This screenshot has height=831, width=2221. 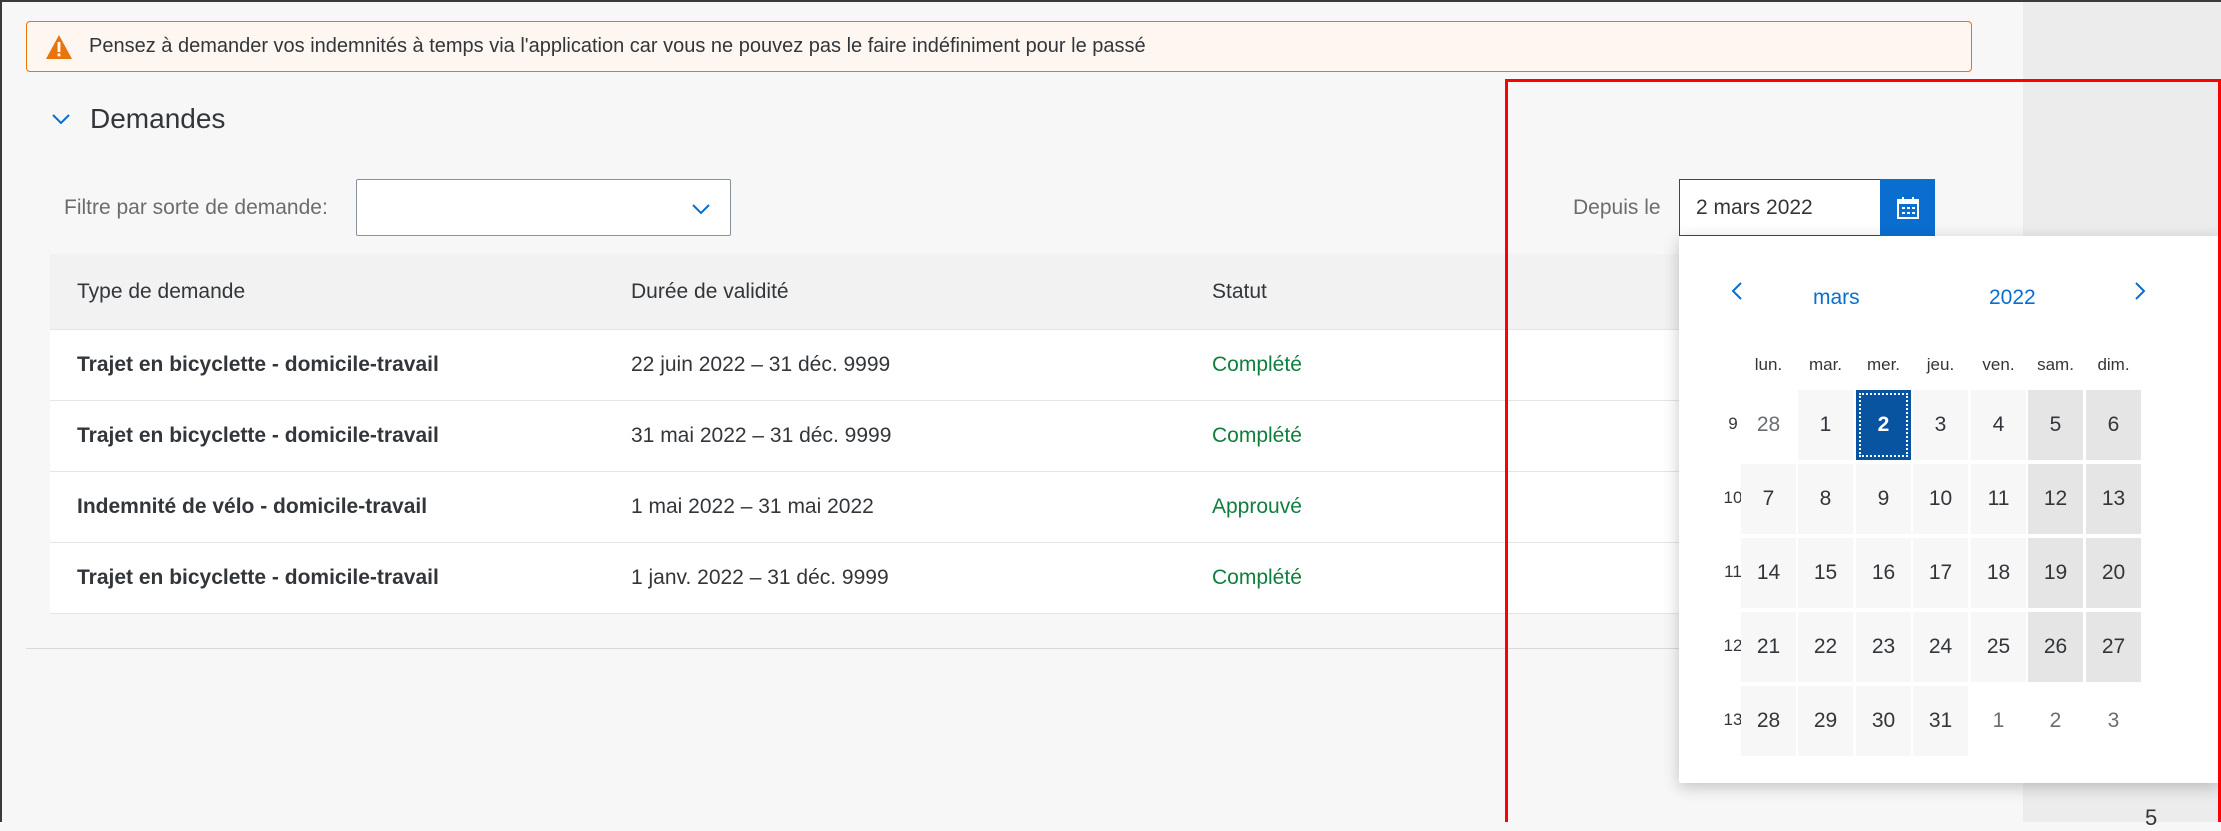 I want to click on row-duration: 1 mai 2022 – 31 mai 2022, so click(x=752, y=506).